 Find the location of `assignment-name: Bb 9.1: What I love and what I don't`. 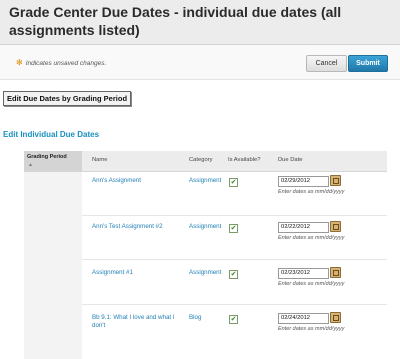

assignment-name: Bb 9.1: What I love and what I don't is located at coordinates (137, 322).